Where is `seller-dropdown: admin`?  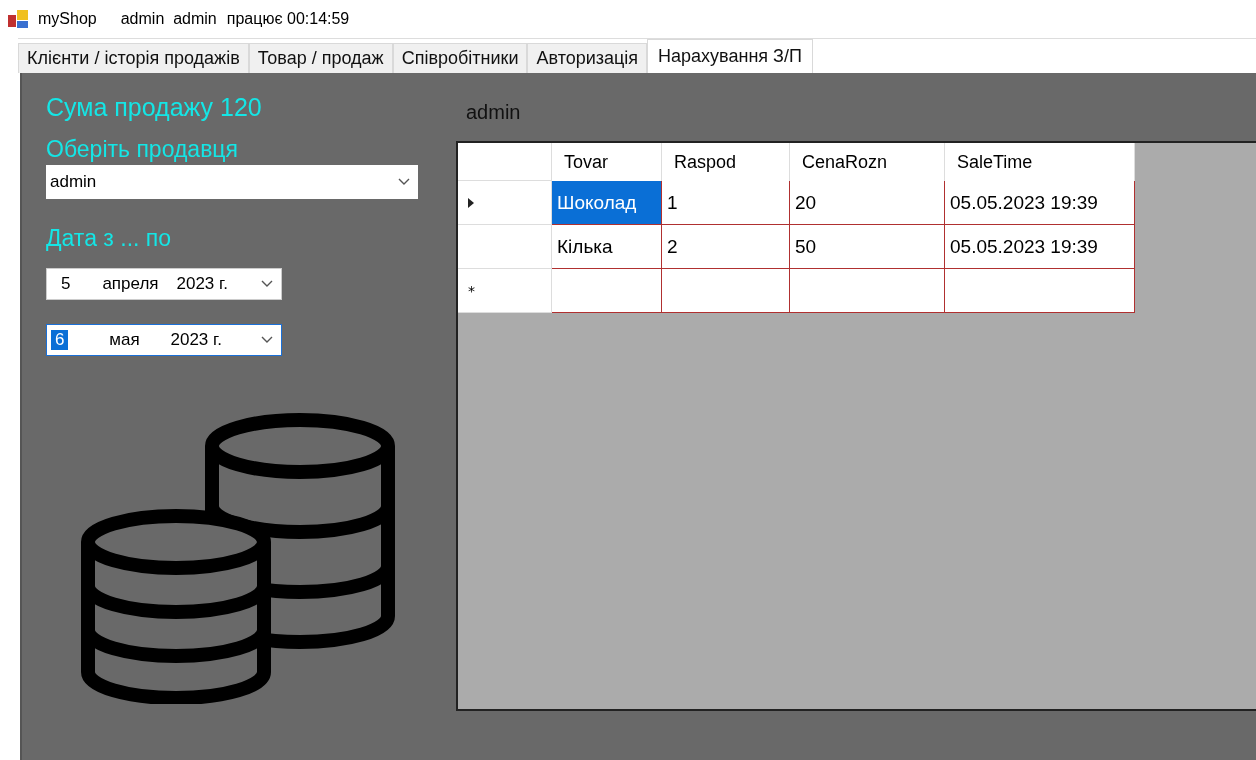
seller-dropdown: admin is located at coordinates (232, 182).